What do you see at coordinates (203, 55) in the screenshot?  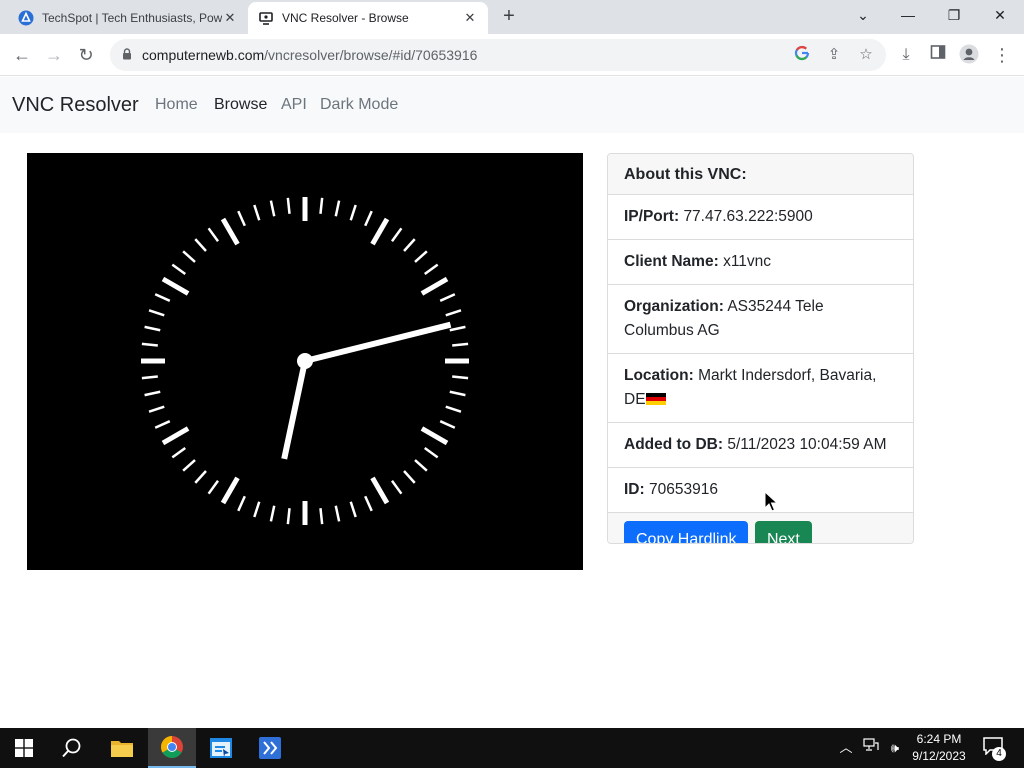 I see `url-host: computernewb.com` at bounding box center [203, 55].